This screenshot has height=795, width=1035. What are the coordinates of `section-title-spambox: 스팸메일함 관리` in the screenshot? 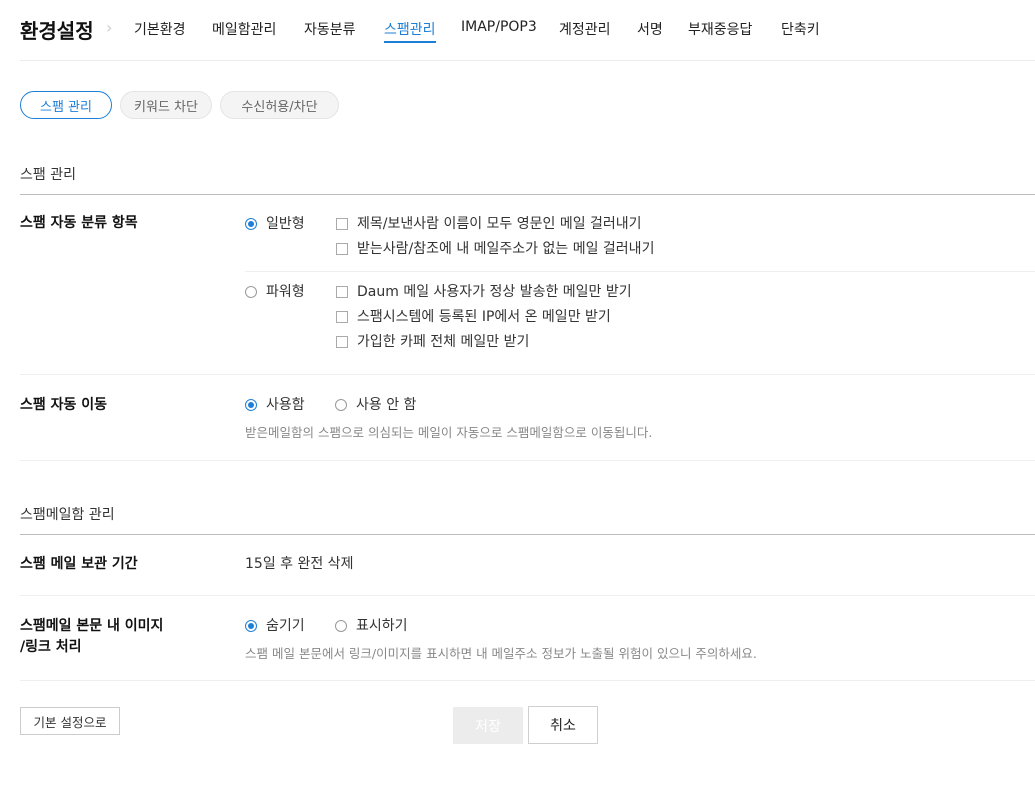 It's located at (527, 519).